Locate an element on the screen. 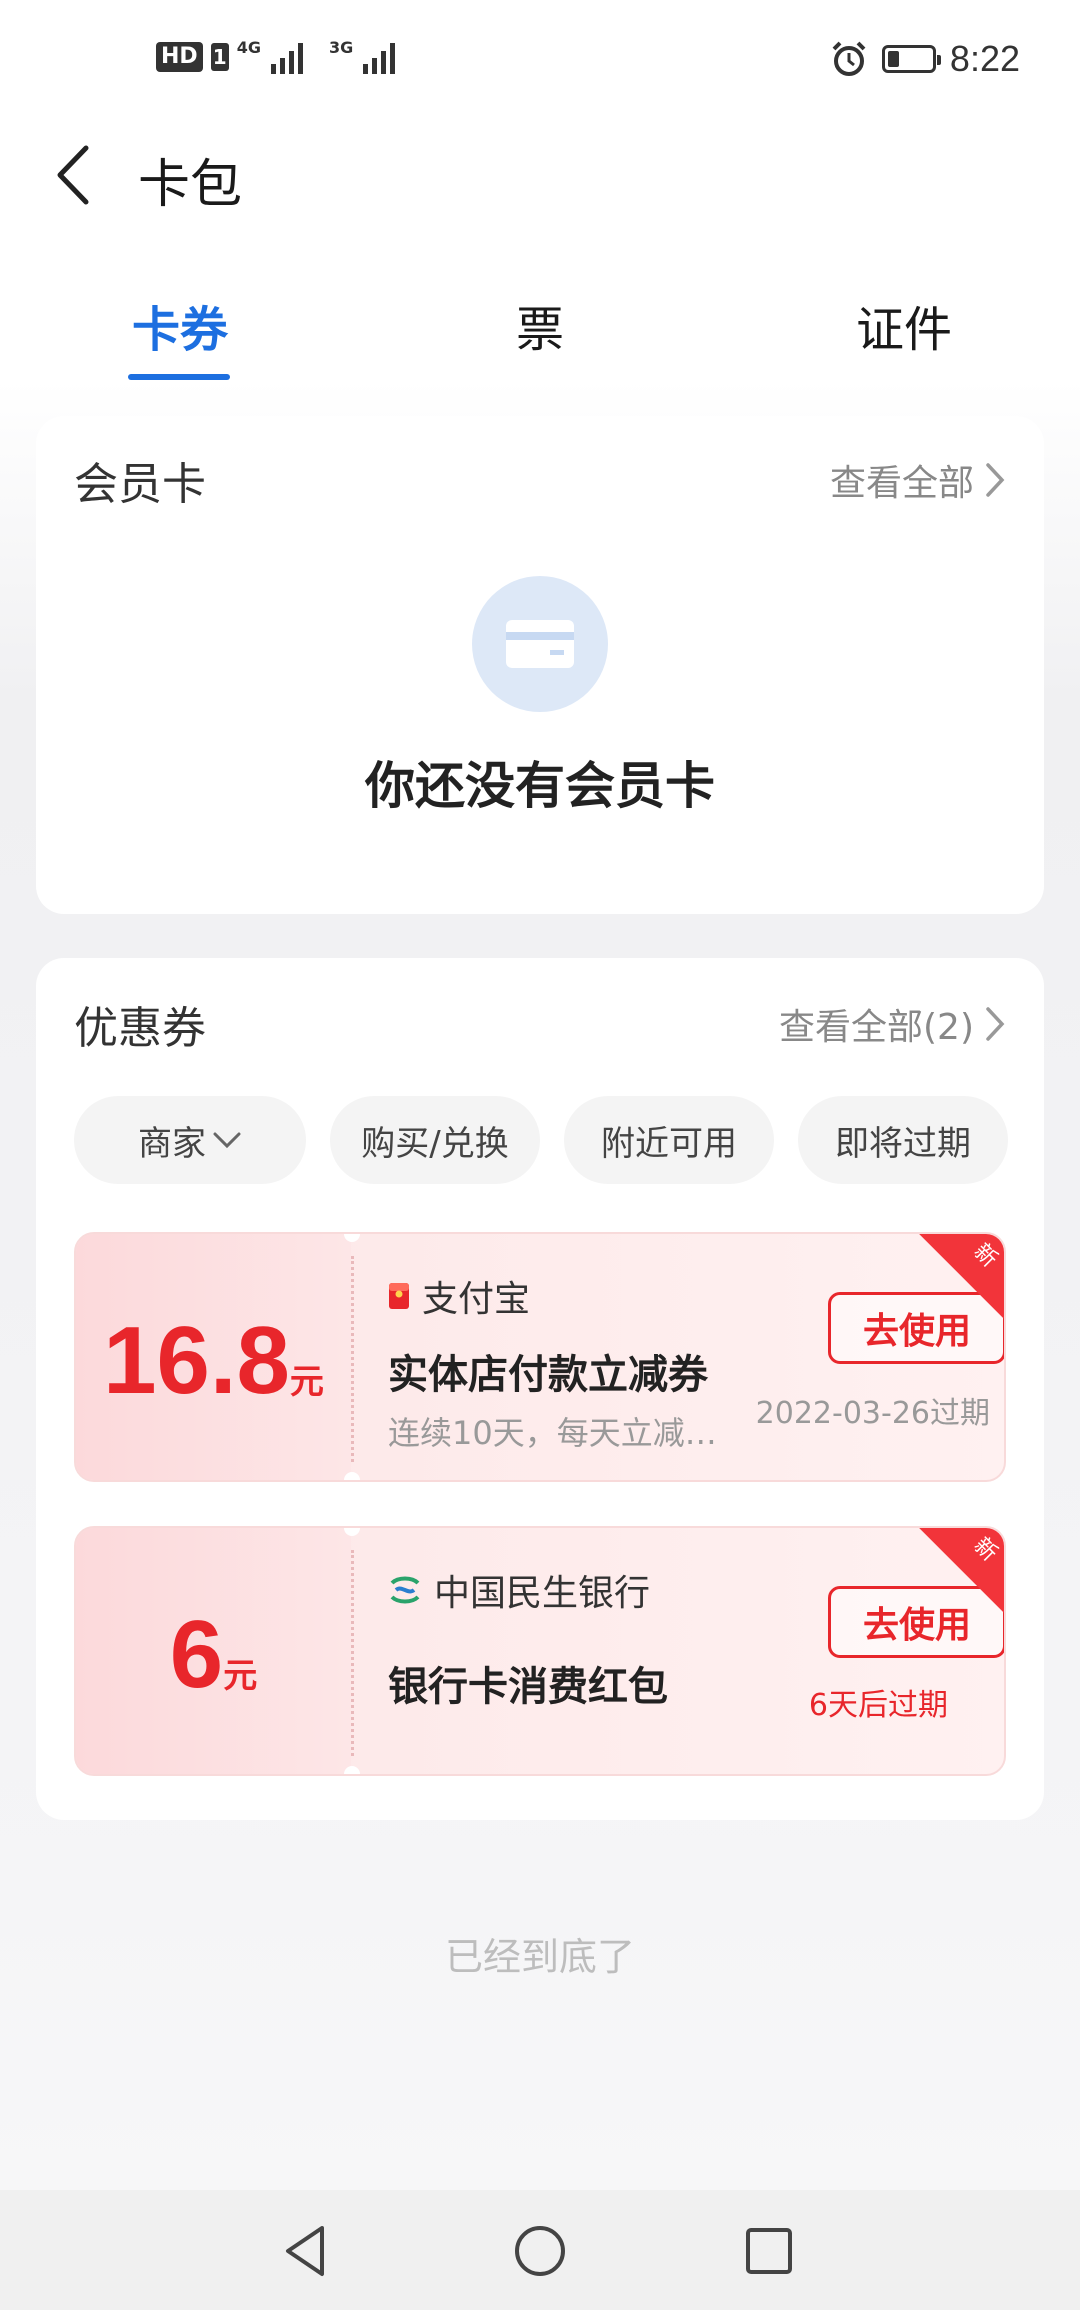  filter-merchant-dropdown: 商家 is located at coordinates (190, 1140).